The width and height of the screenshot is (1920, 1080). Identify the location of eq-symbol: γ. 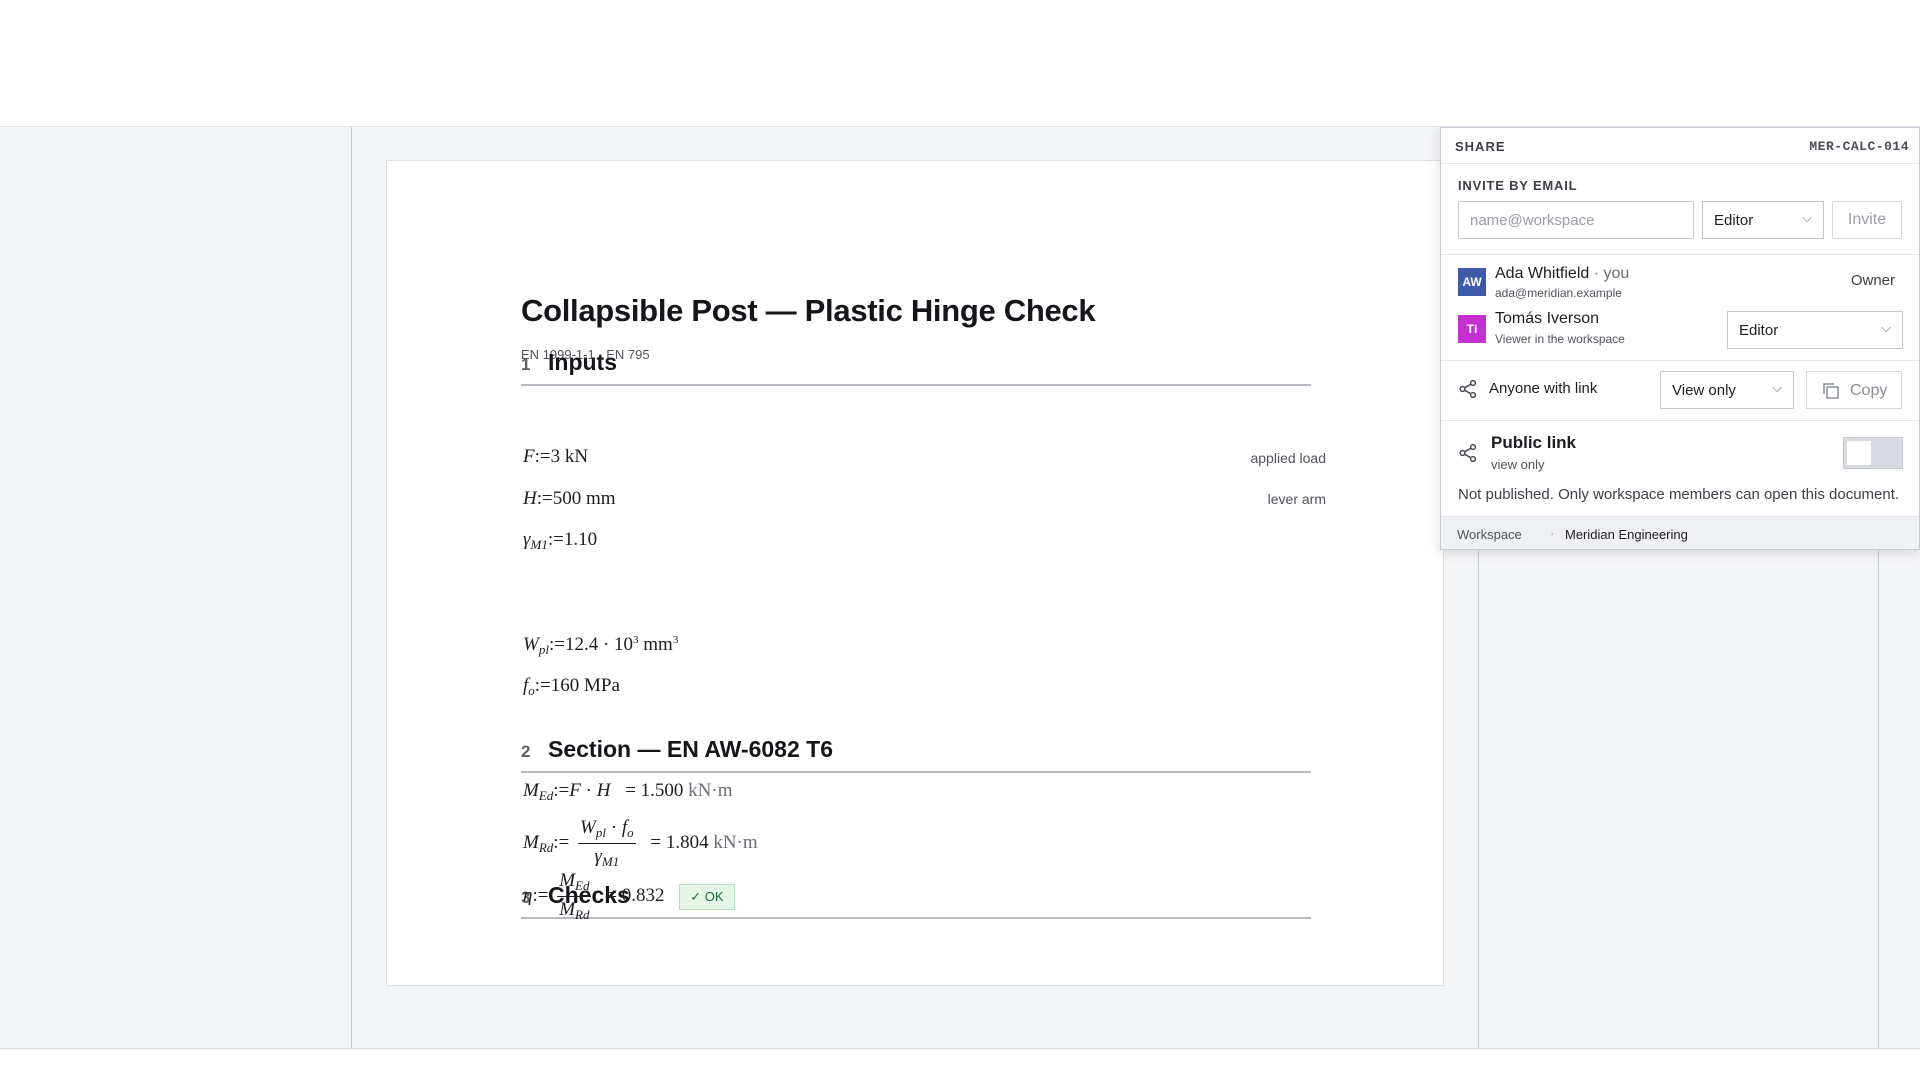
(527, 539).